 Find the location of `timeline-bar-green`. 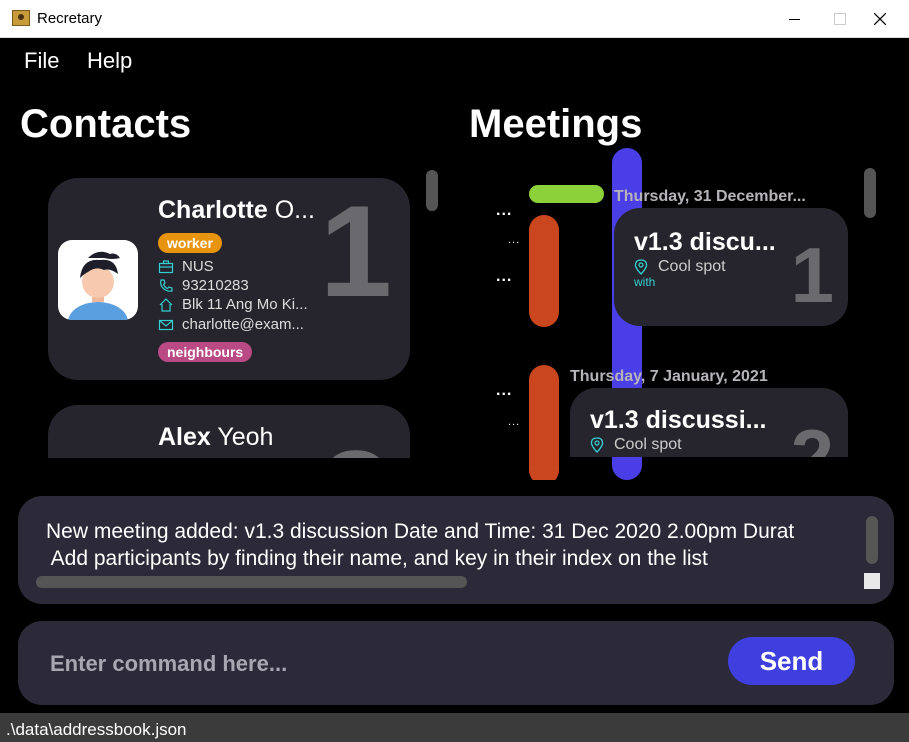

timeline-bar-green is located at coordinates (566, 194).